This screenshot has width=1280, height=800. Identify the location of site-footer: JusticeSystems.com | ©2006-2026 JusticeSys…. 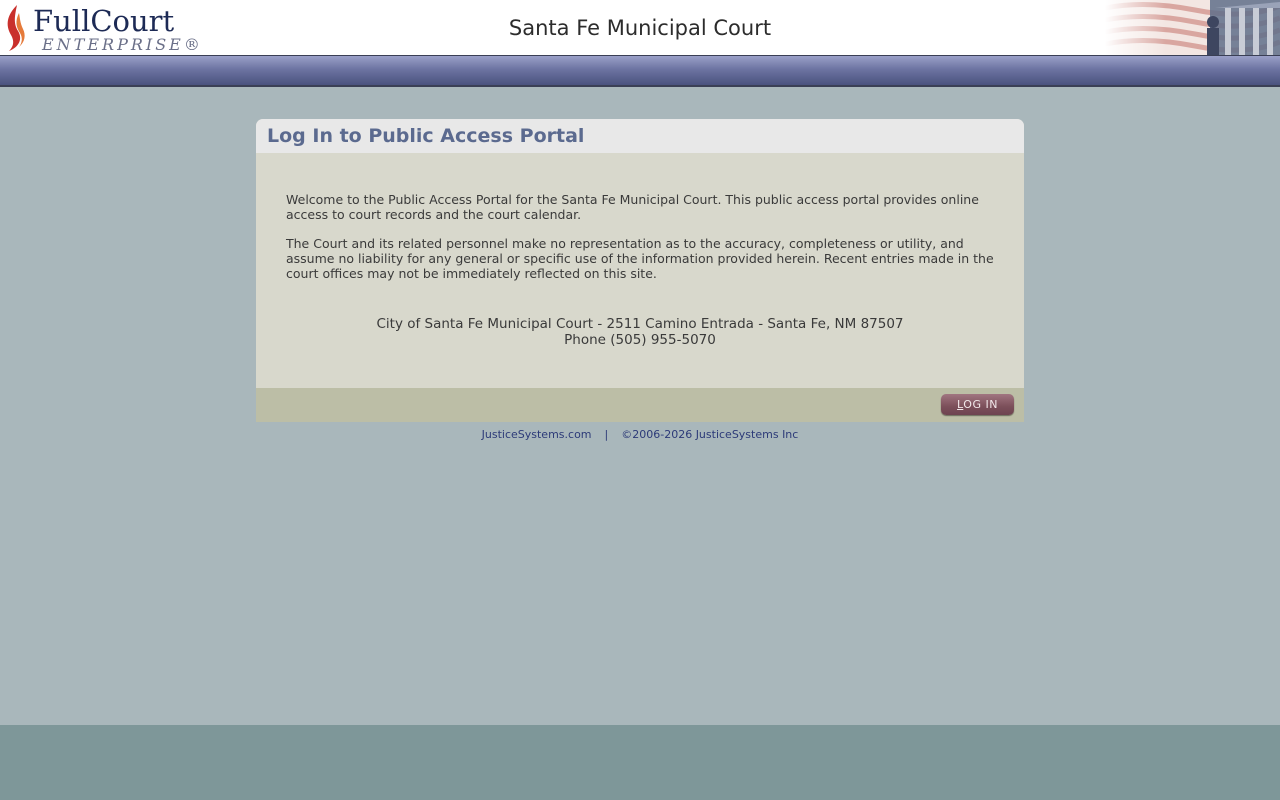
(640, 435).